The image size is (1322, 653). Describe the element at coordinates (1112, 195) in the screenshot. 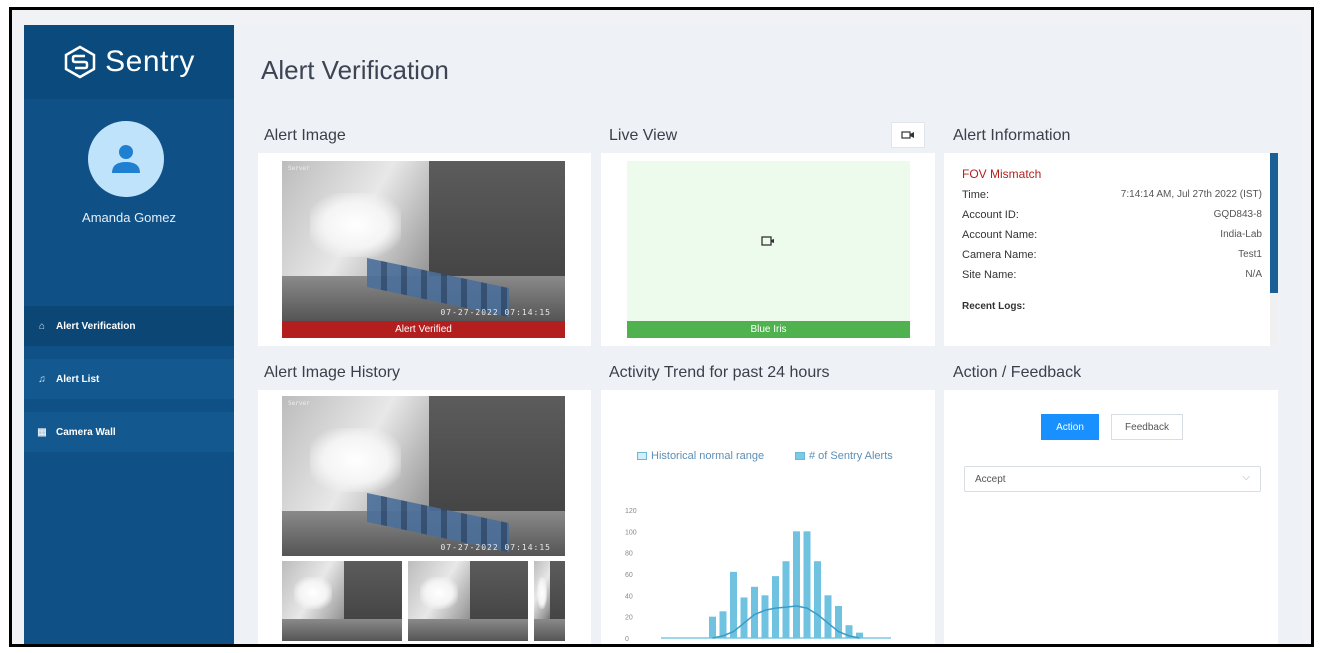

I see `info-row-time: Time: 7:14:14 AM, Jul 27th 2022 (IST)` at that location.